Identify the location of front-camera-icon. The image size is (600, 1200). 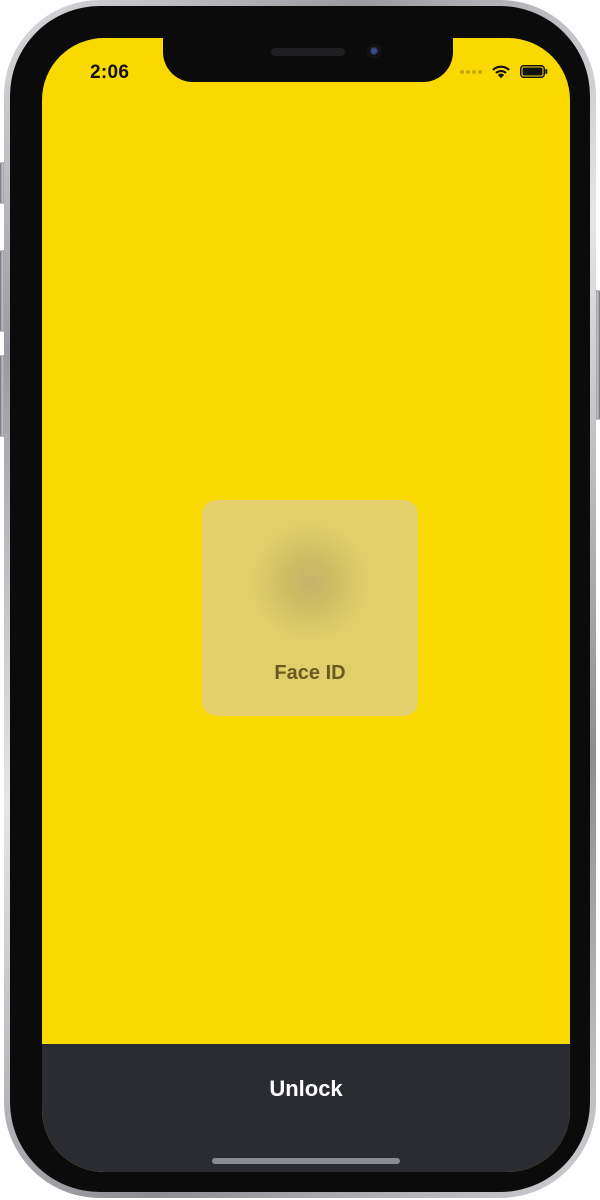
(374, 51).